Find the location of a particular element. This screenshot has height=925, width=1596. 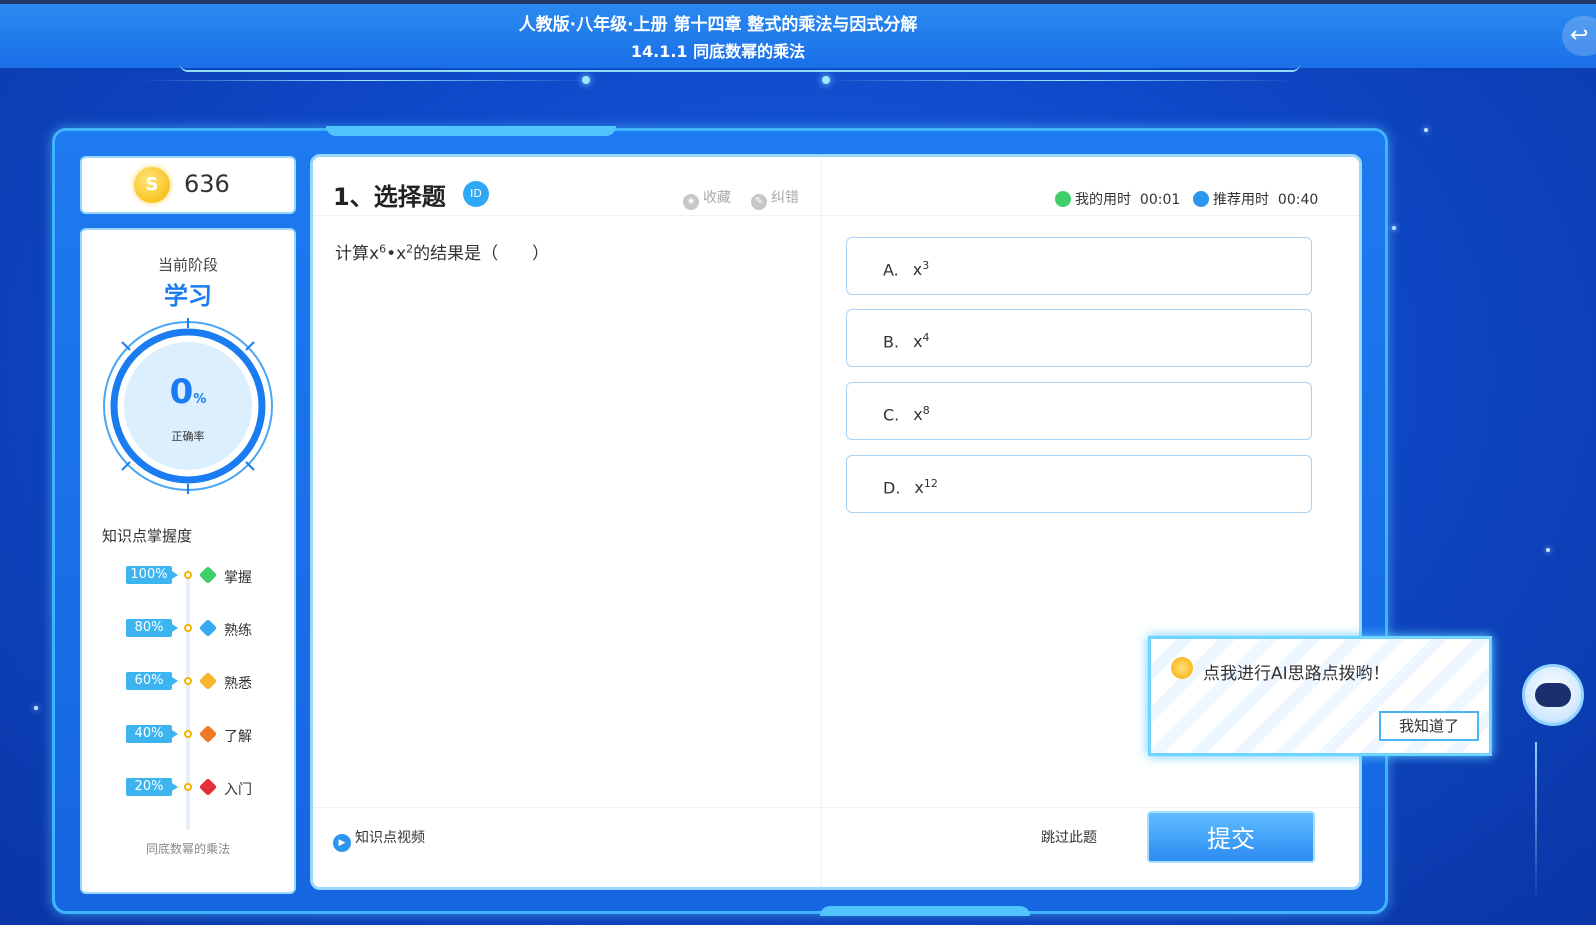

mastery-label: 掌握 is located at coordinates (238, 578).